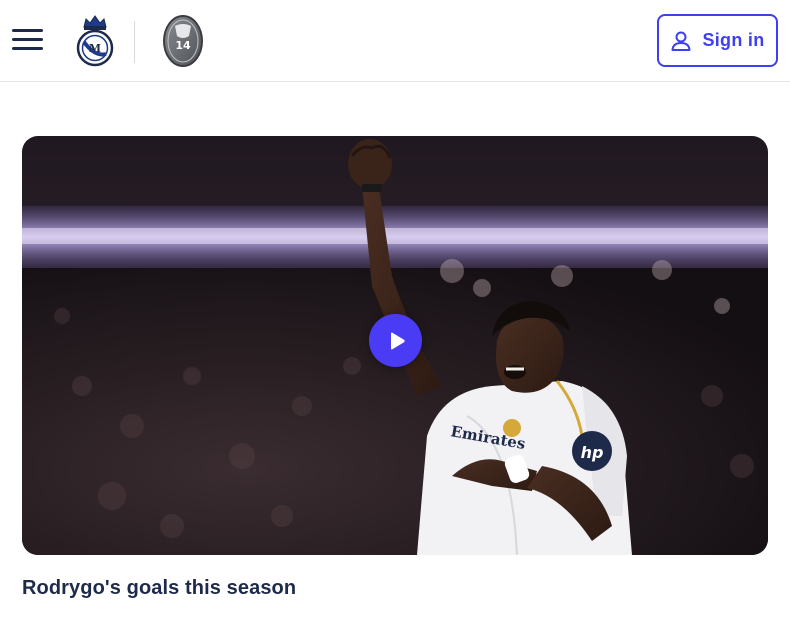 This screenshot has height=625, width=790. Describe the element at coordinates (95, 48) in the screenshot. I see `svg-text: M` at that location.